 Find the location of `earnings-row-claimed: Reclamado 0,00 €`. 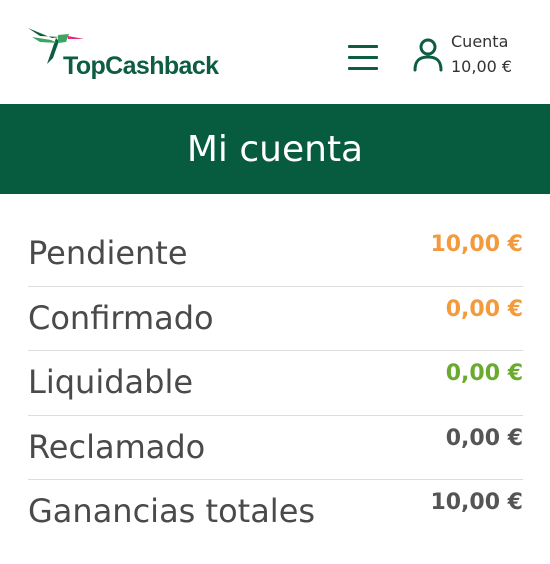

earnings-row-claimed: Reclamado 0,00 € is located at coordinates (275, 448).